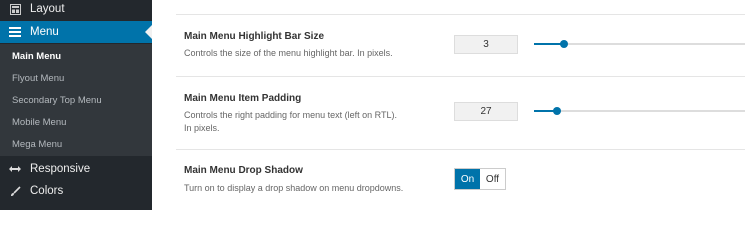 This screenshot has width=745, height=240. Describe the element at coordinates (492, 179) in the screenshot. I see `toggle-off-button: Off` at that location.